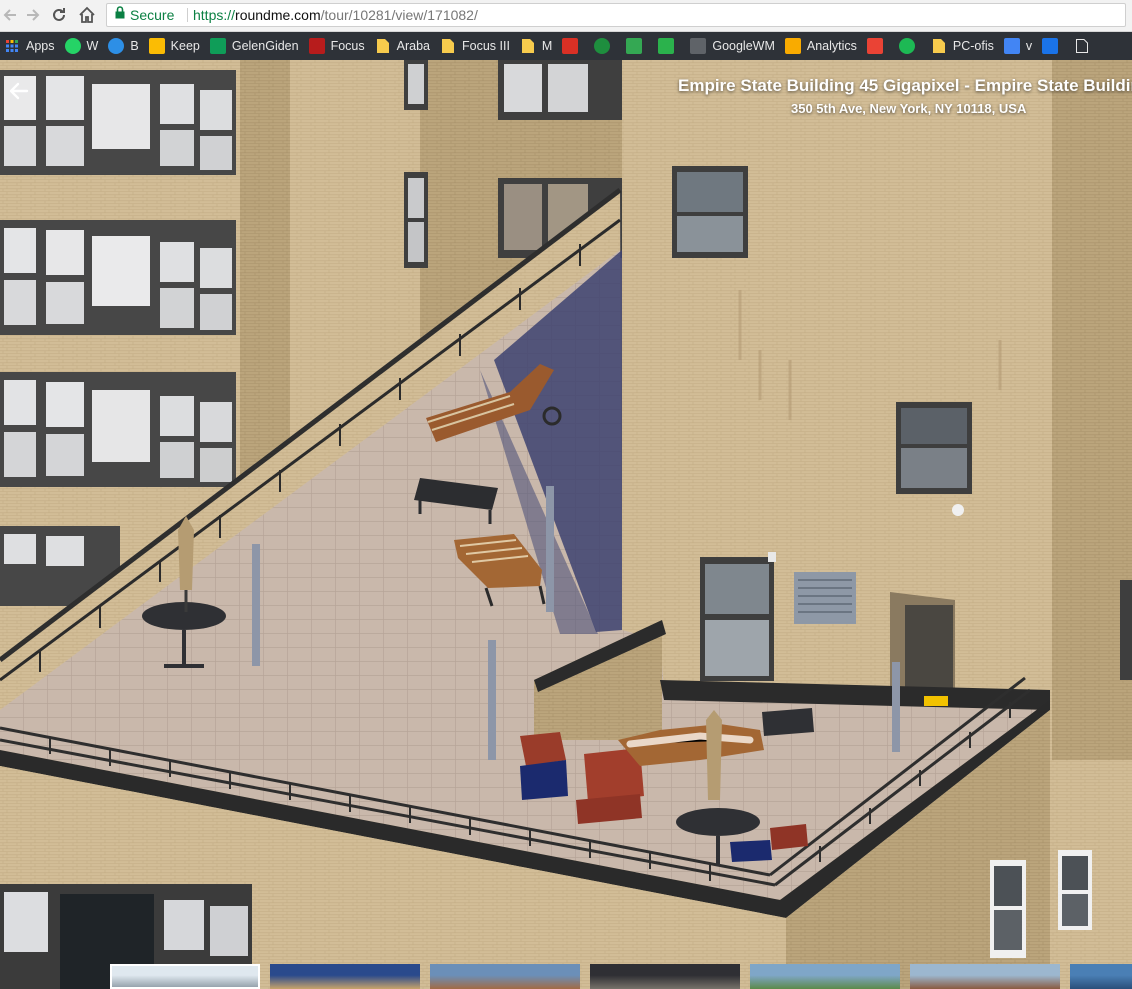  What do you see at coordinates (347, 46) in the screenshot?
I see `bookmark-label: Focus` at bounding box center [347, 46].